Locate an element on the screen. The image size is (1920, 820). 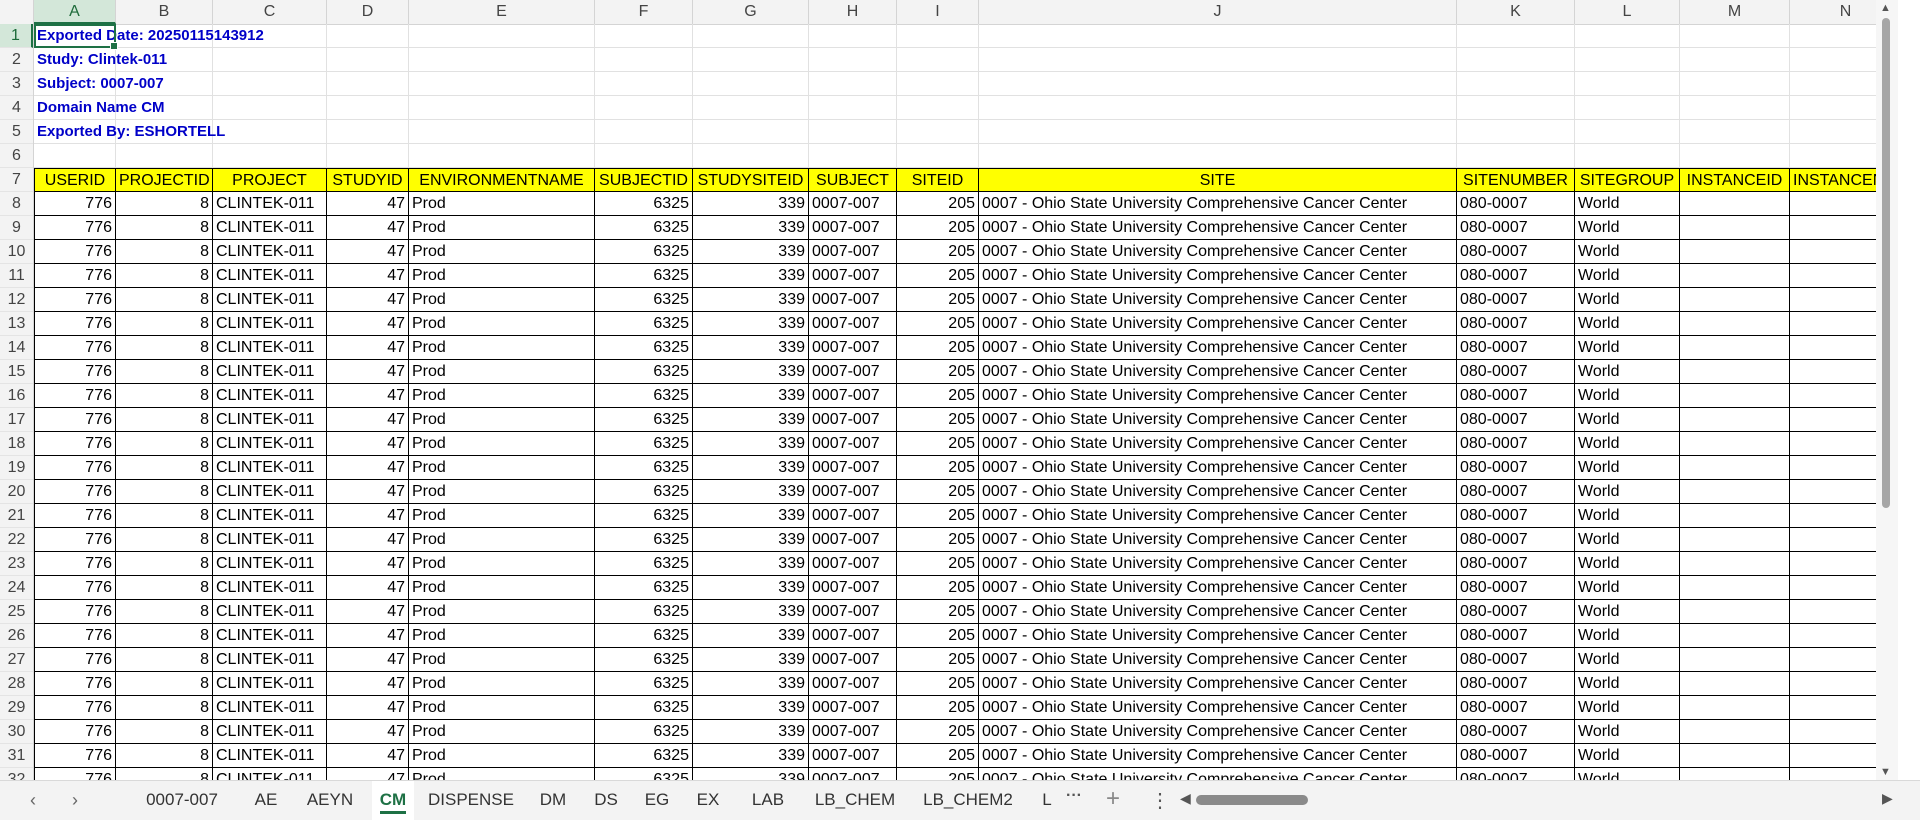
column-title-subject: SUBJECT is located at coordinates (853, 180).